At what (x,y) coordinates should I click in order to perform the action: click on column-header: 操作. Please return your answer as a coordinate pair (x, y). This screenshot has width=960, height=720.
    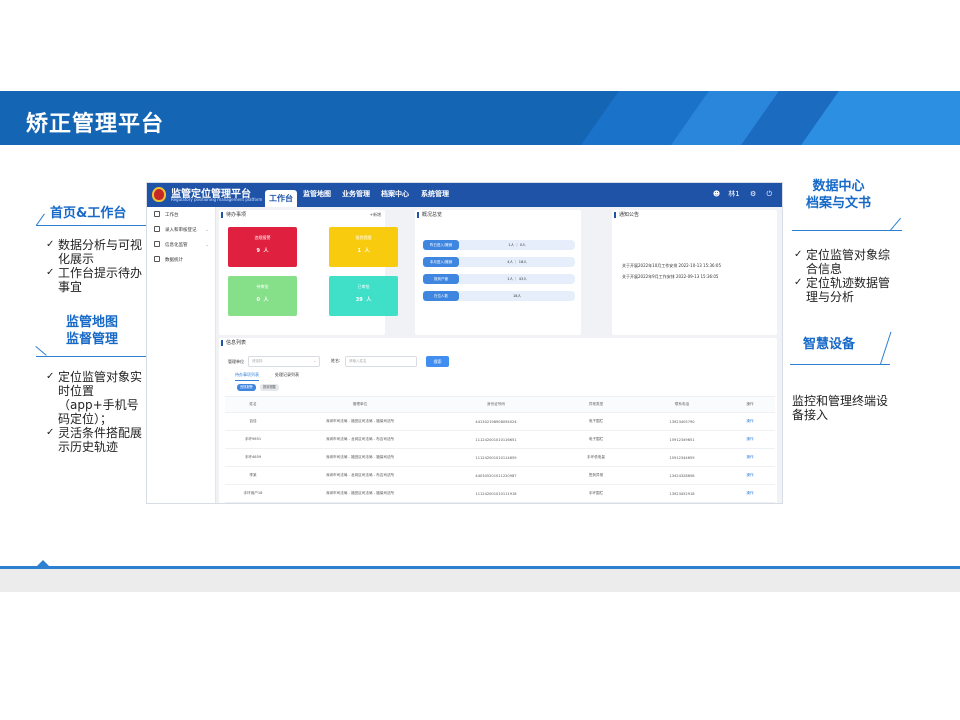
    Looking at the image, I should click on (750, 404).